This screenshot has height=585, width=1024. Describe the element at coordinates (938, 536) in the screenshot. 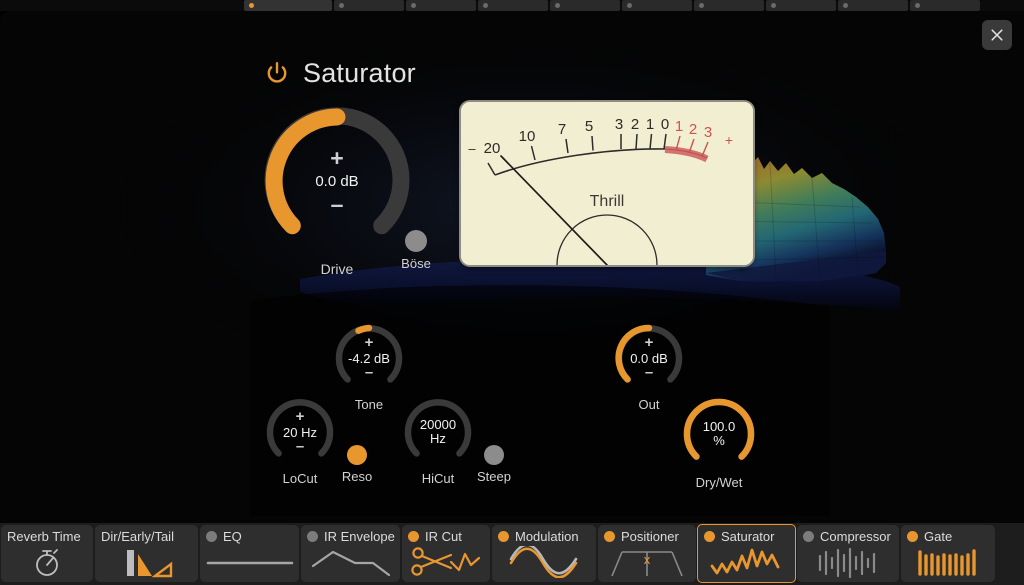

I see `tab-label: Gate` at that location.